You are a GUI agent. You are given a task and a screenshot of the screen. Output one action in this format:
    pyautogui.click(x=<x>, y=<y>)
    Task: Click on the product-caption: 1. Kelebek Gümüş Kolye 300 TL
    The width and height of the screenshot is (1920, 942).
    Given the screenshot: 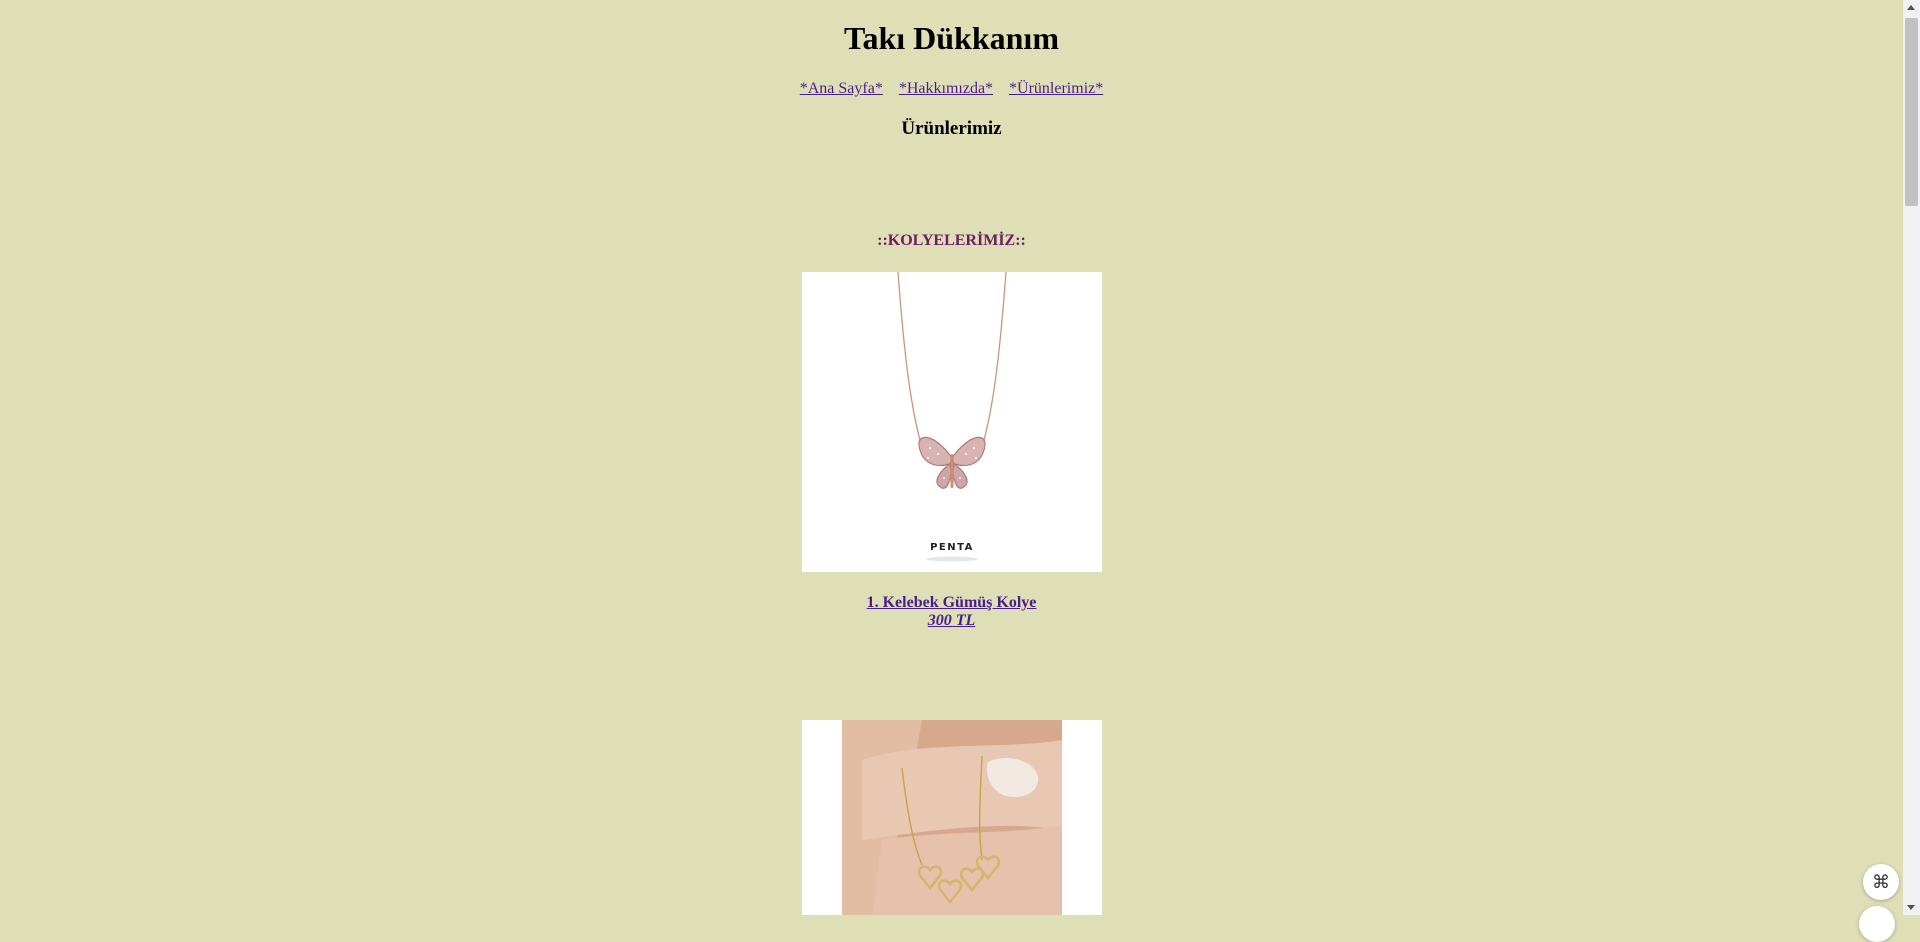 What is the action you would take?
    pyautogui.click(x=951, y=612)
    